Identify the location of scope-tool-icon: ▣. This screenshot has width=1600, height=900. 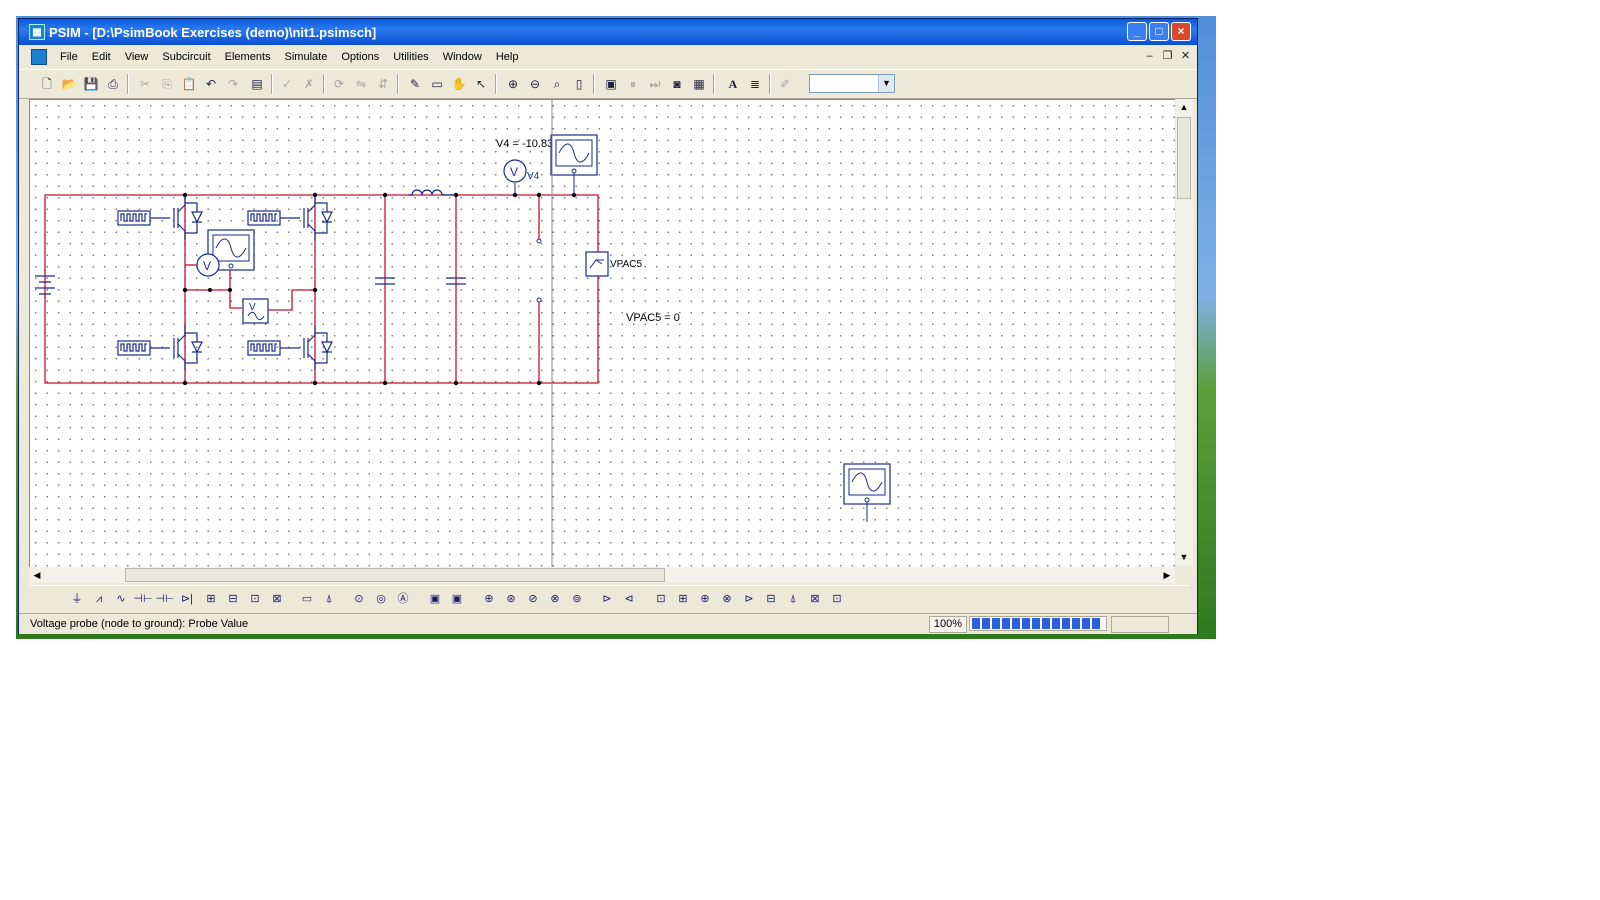
(435, 599).